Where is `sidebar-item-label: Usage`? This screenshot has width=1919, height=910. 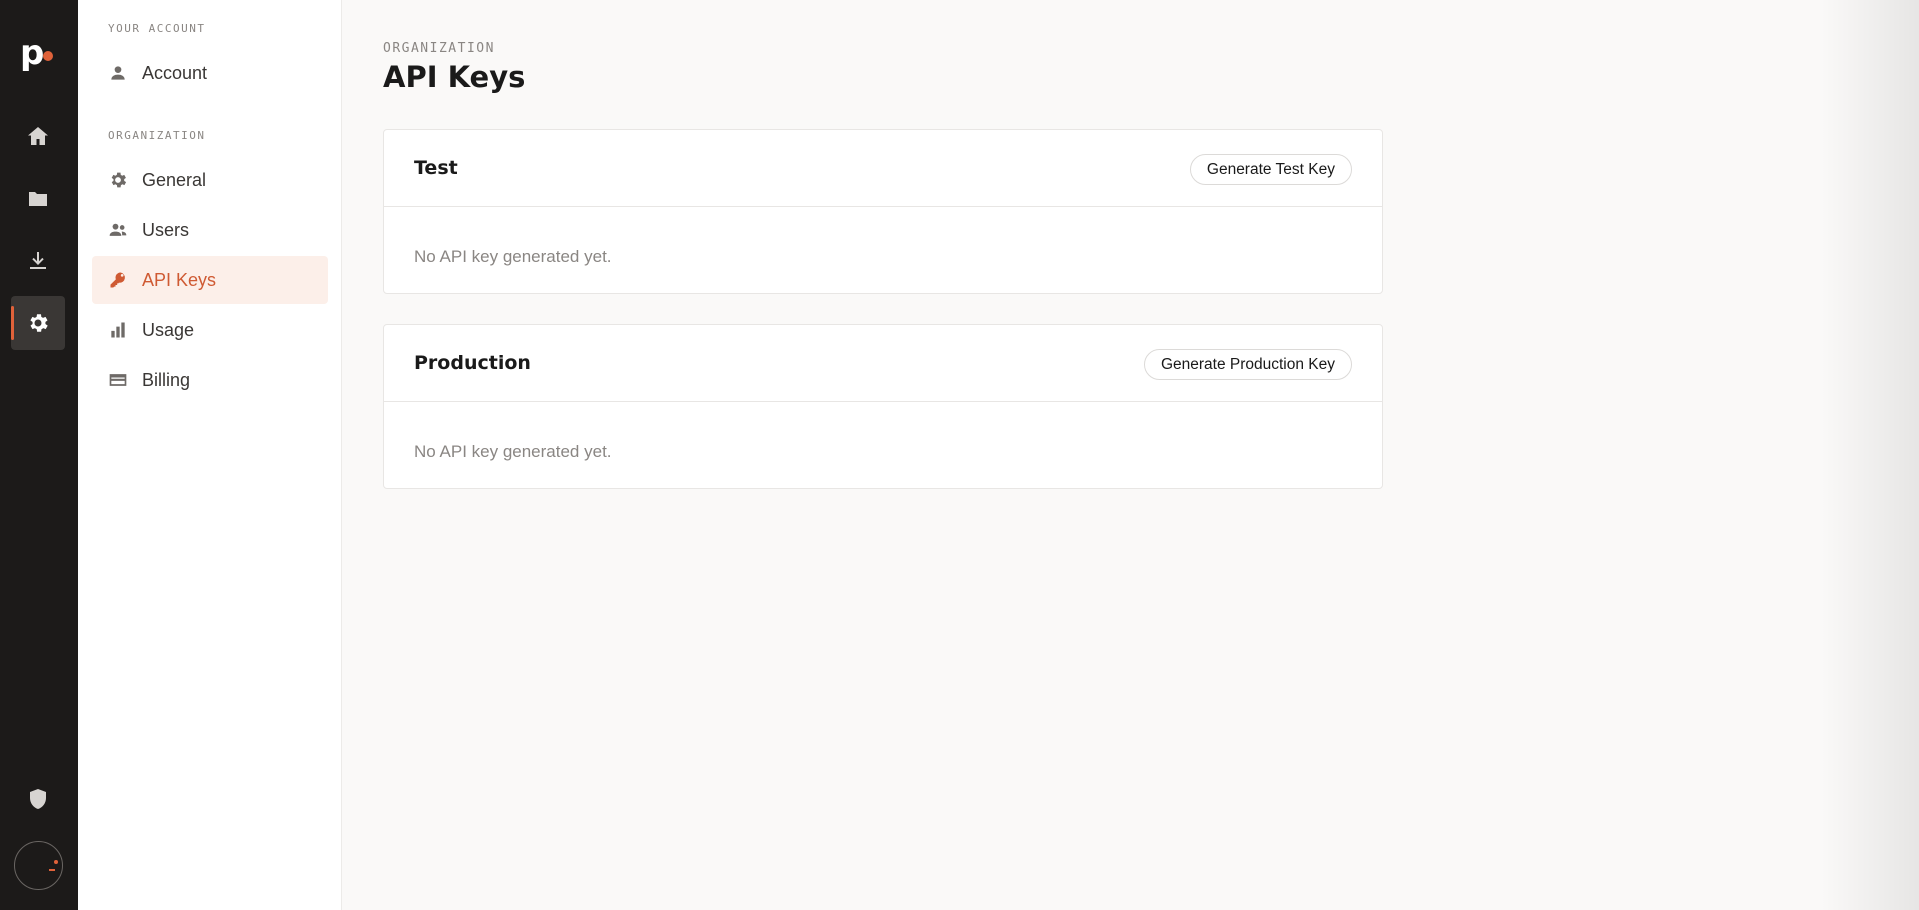 sidebar-item-label: Usage is located at coordinates (168, 329).